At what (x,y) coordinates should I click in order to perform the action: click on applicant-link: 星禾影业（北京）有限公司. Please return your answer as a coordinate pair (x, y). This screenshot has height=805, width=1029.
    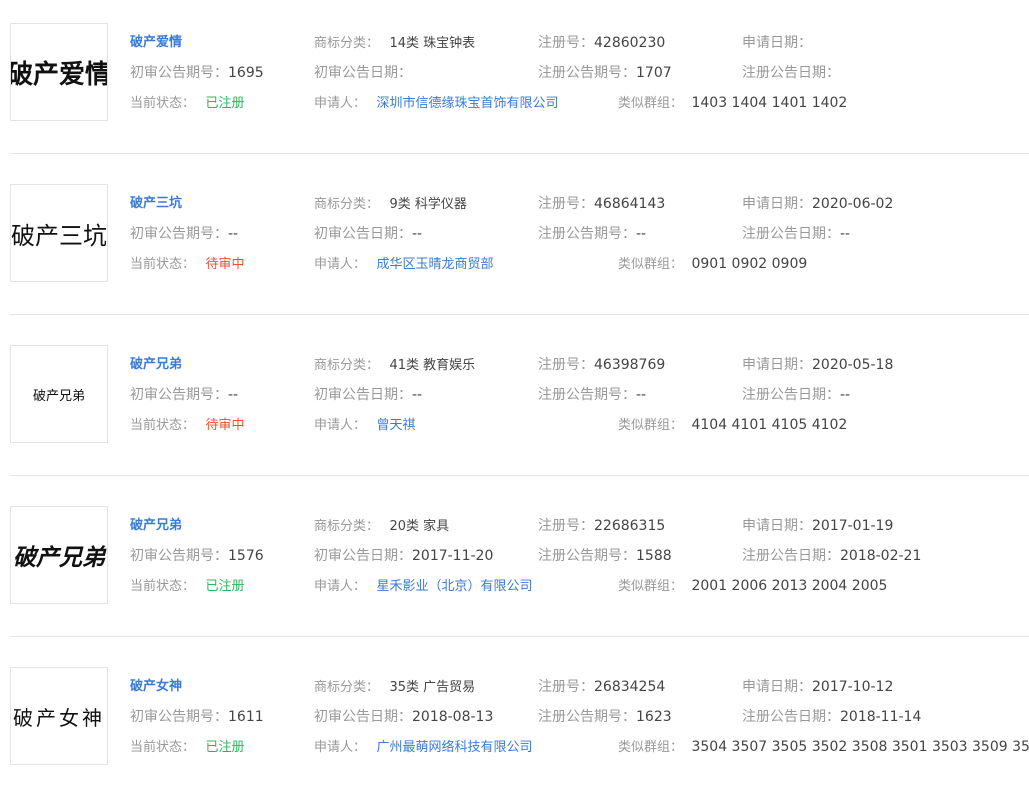
    Looking at the image, I should click on (454, 586).